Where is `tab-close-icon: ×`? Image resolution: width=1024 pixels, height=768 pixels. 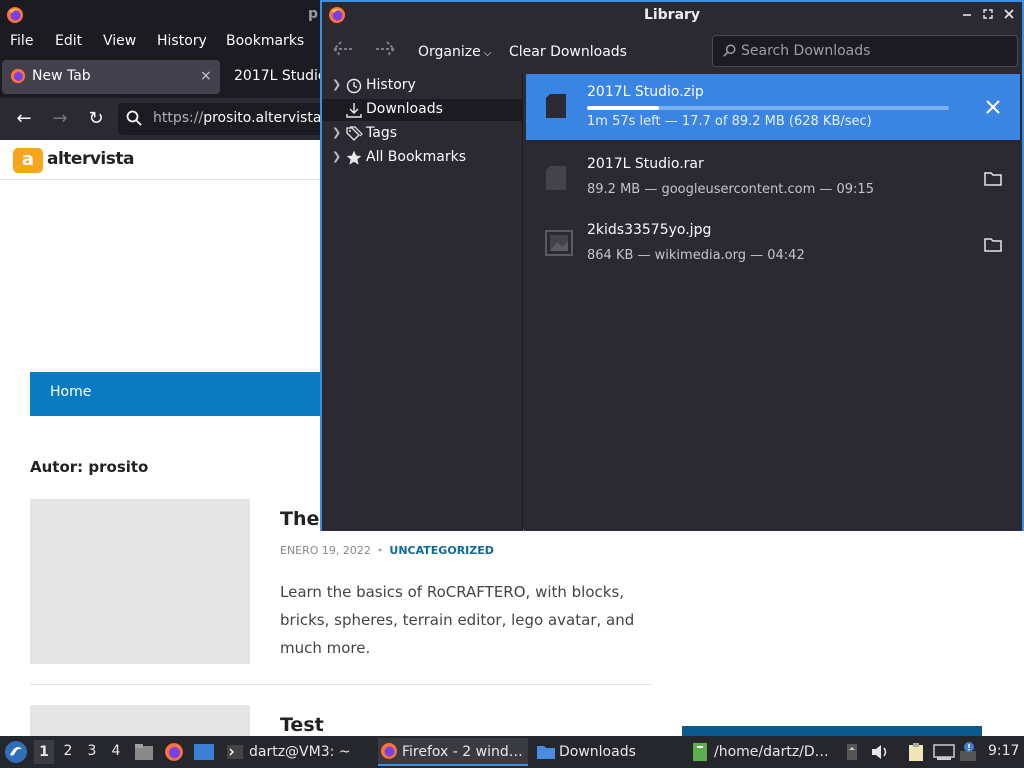 tab-close-icon: × is located at coordinates (206, 76).